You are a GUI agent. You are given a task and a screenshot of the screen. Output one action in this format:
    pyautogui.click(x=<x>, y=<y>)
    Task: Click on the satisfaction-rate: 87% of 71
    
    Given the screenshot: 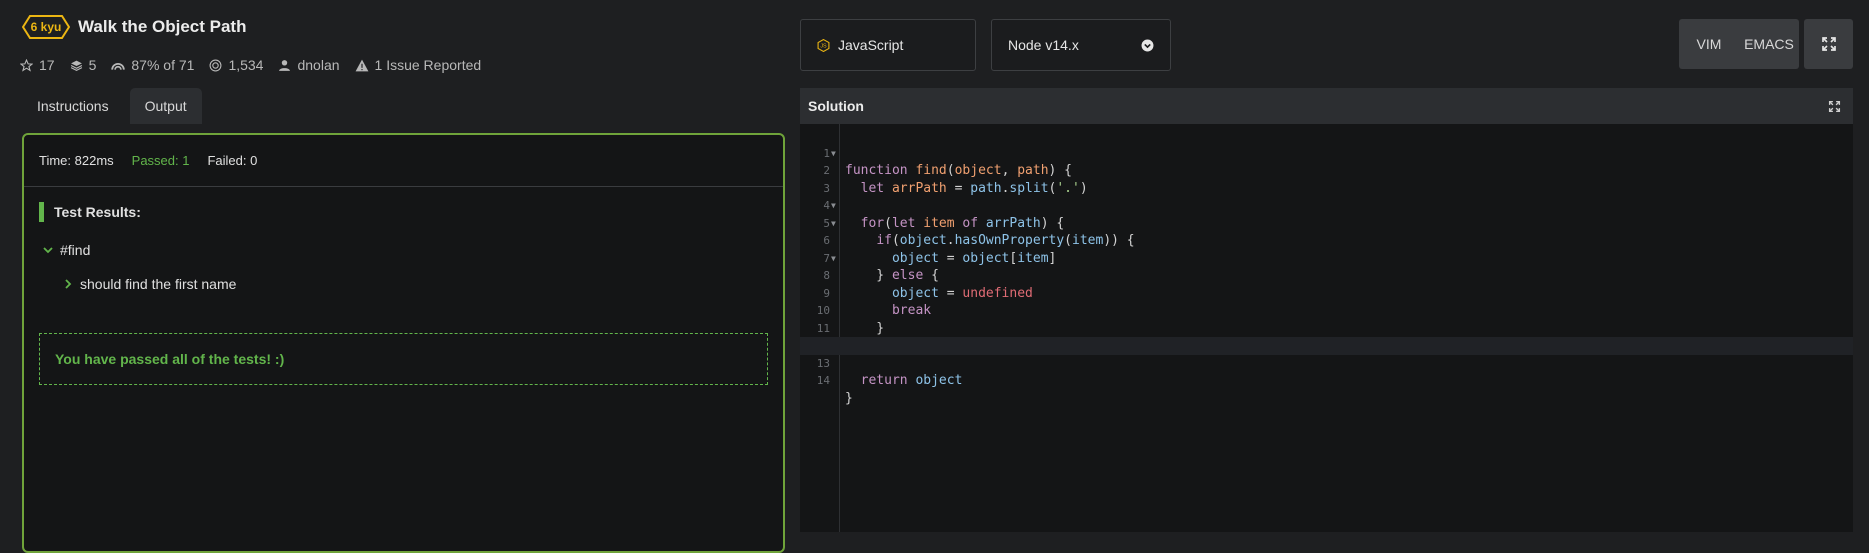 What is the action you would take?
    pyautogui.click(x=163, y=65)
    